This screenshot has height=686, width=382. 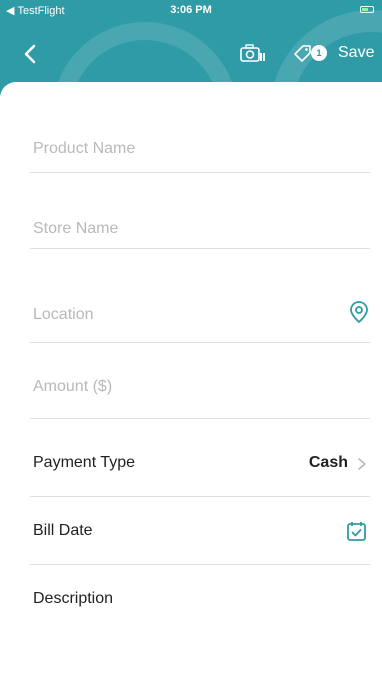 I want to click on chevron-left-icon, so click(x=30, y=54).